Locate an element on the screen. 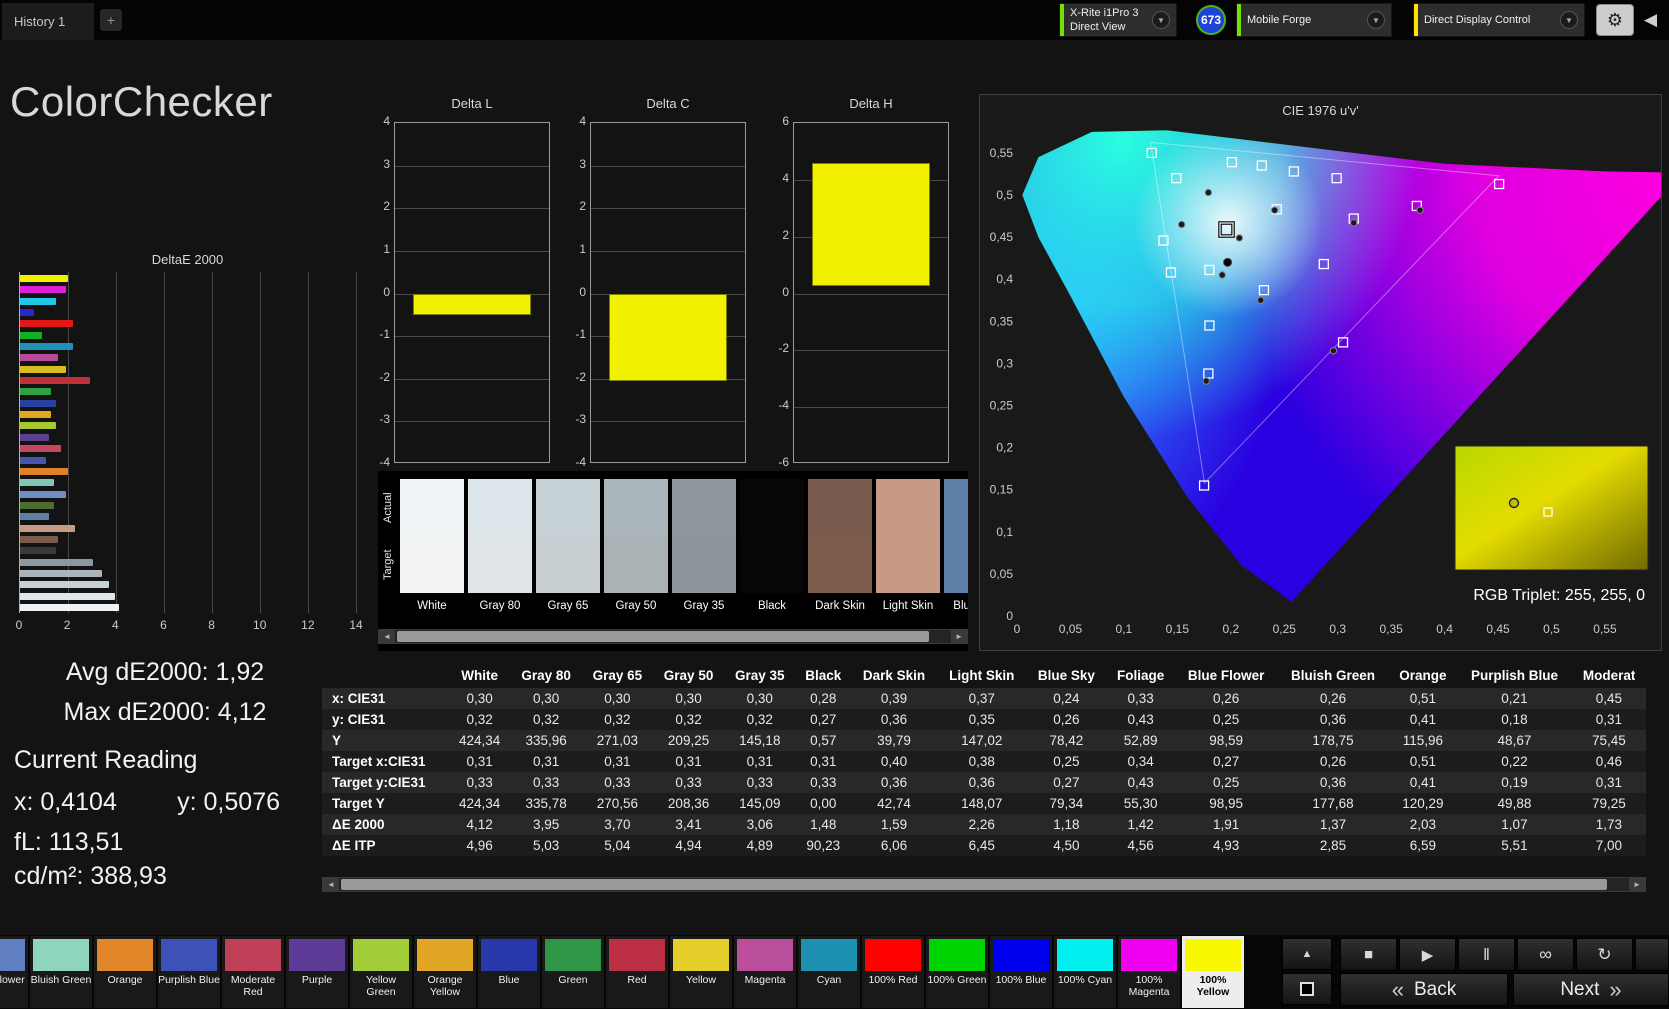 The image size is (1669, 1009). table-cell: 0,34 is located at coordinates (1140, 761).